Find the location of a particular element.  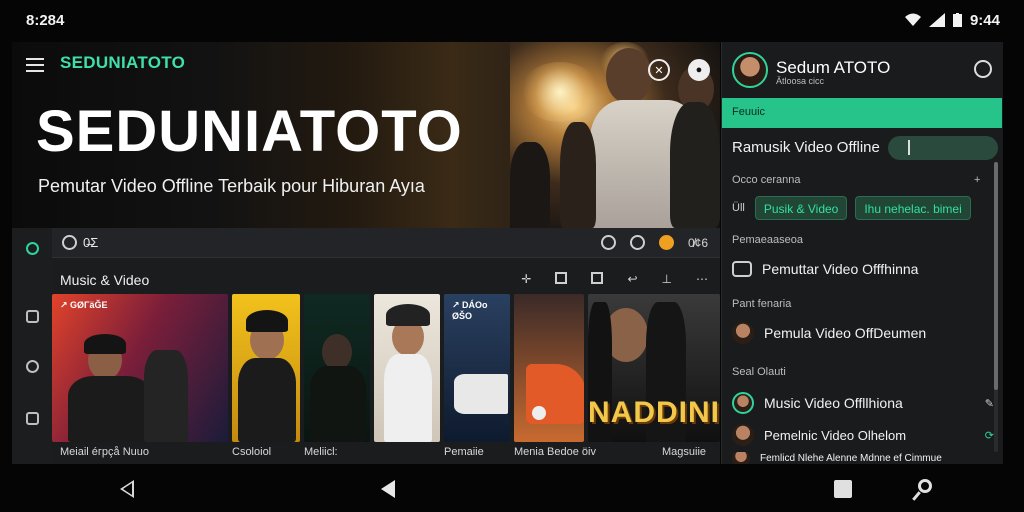

edit-icon: ✎ is located at coordinates (989, 403).